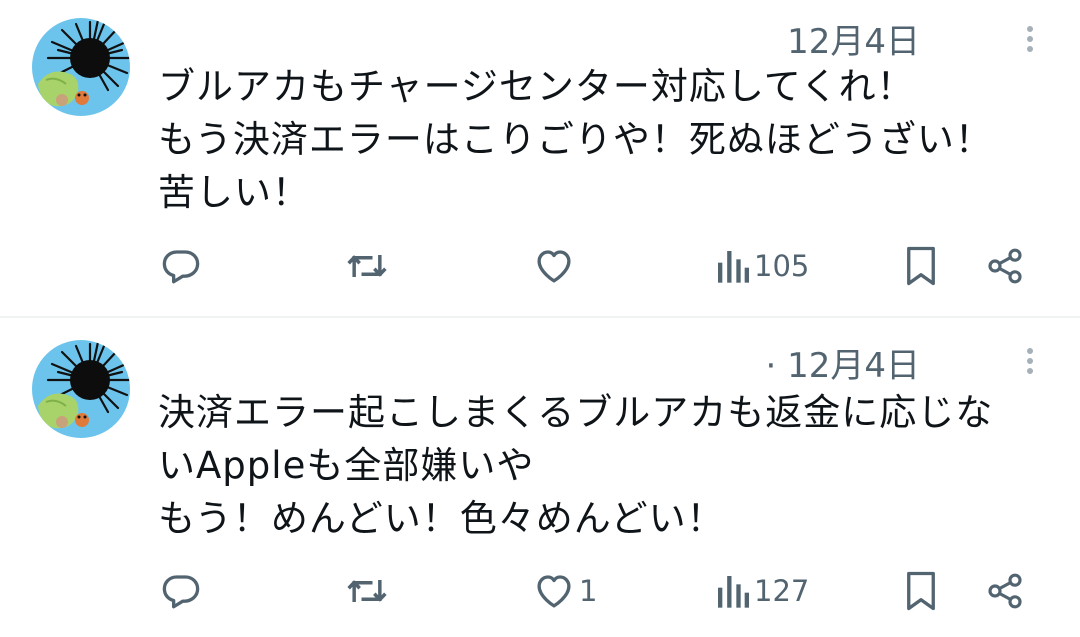  Describe the element at coordinates (853, 38) in the screenshot. I see `tweet-timestamp: 12月4日` at that location.